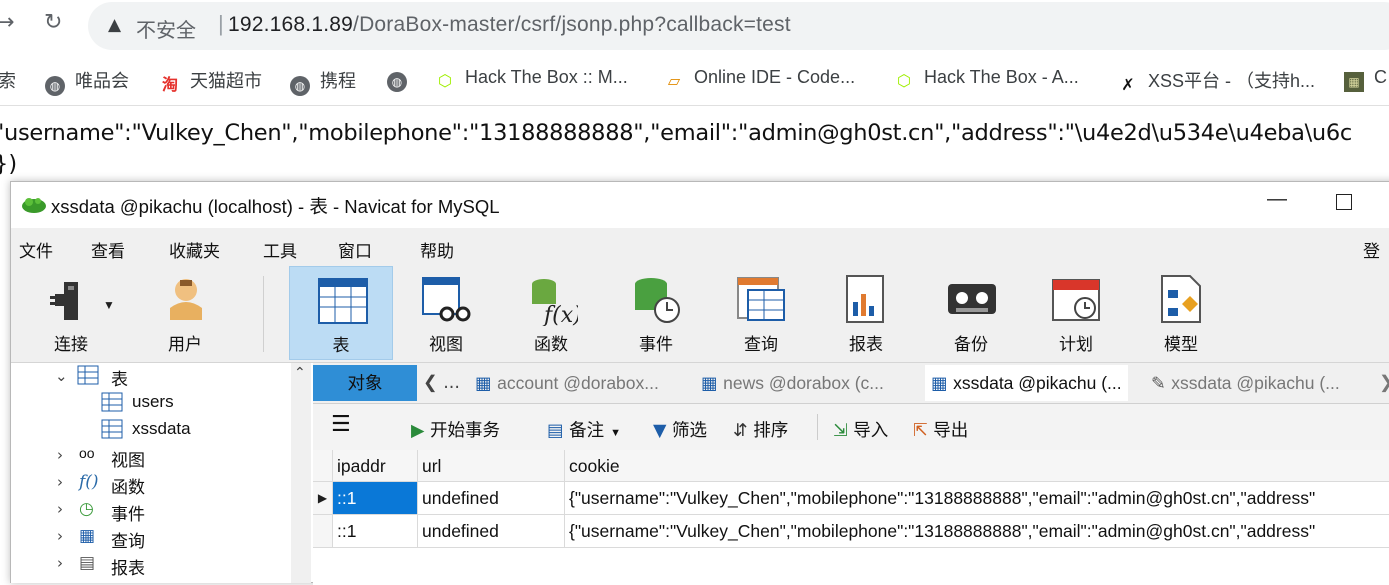 The width and height of the screenshot is (1389, 585). What do you see at coordinates (108, 249) in the screenshot?
I see `menu-view: 查看` at bounding box center [108, 249].